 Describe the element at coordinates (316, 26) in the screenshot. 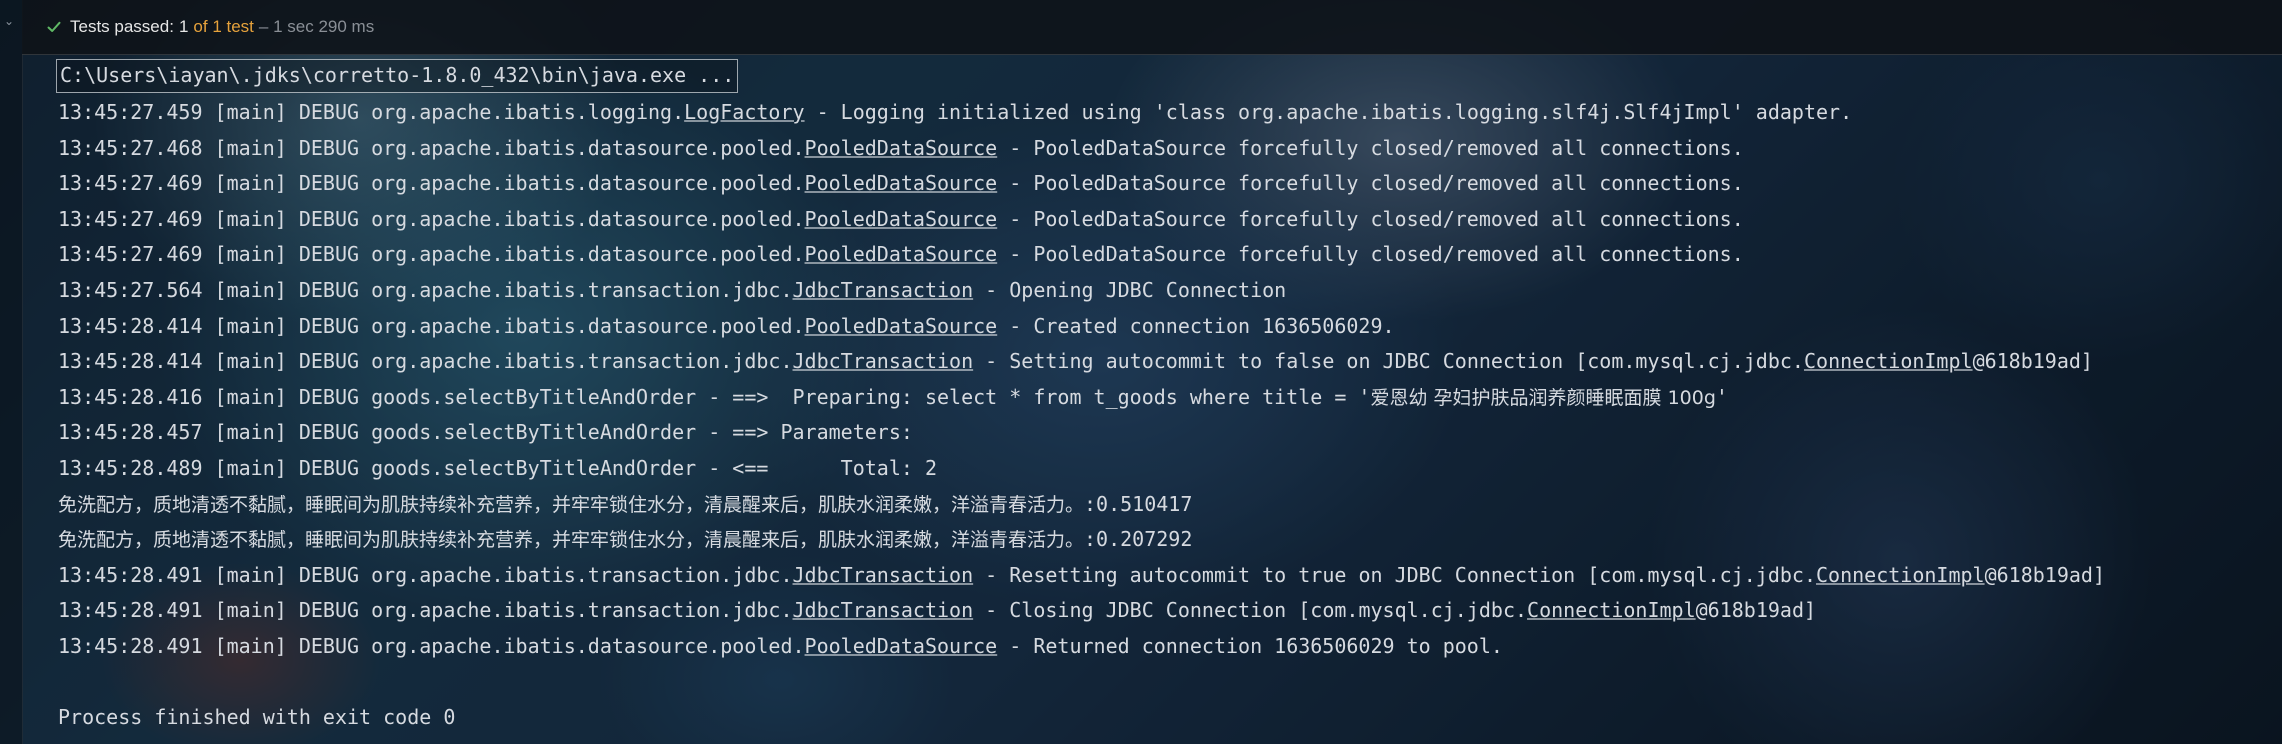

I see `test-duration: – 1 sec 290 ms` at that location.